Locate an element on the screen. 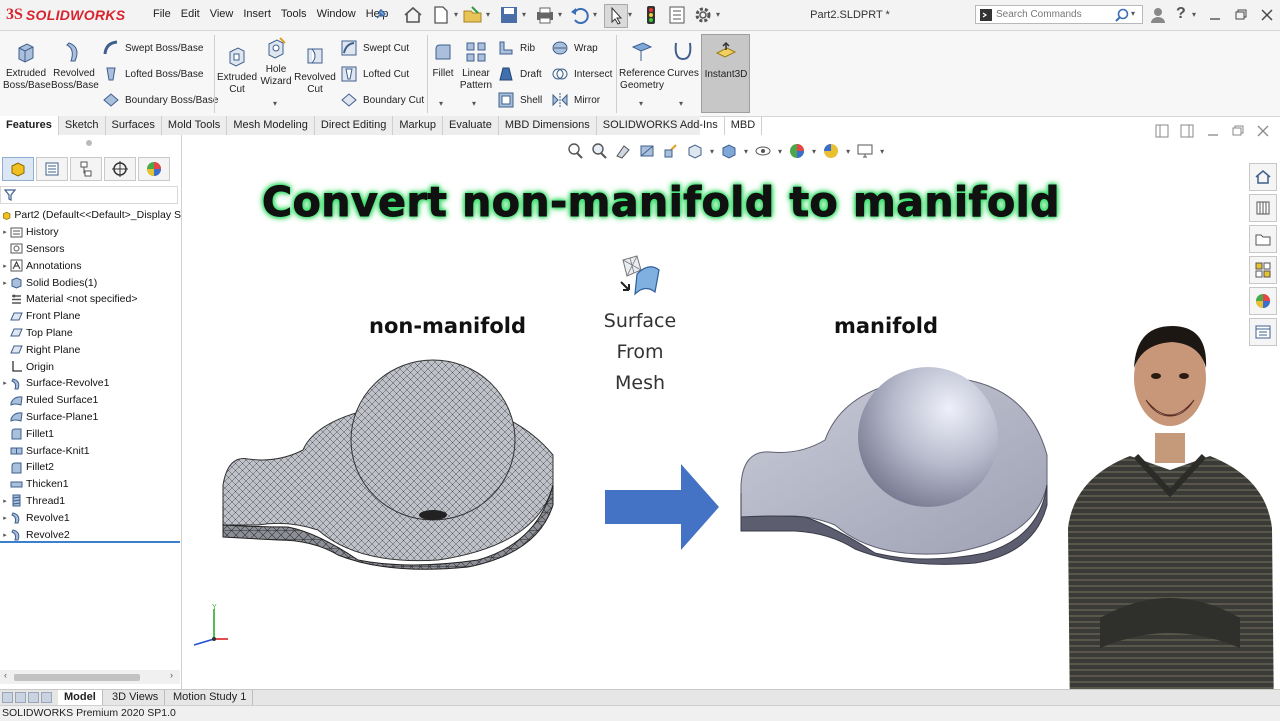 This screenshot has height=721, width=1280. tab-mbd-dimensions: MBD Dimensions is located at coordinates (548, 125).